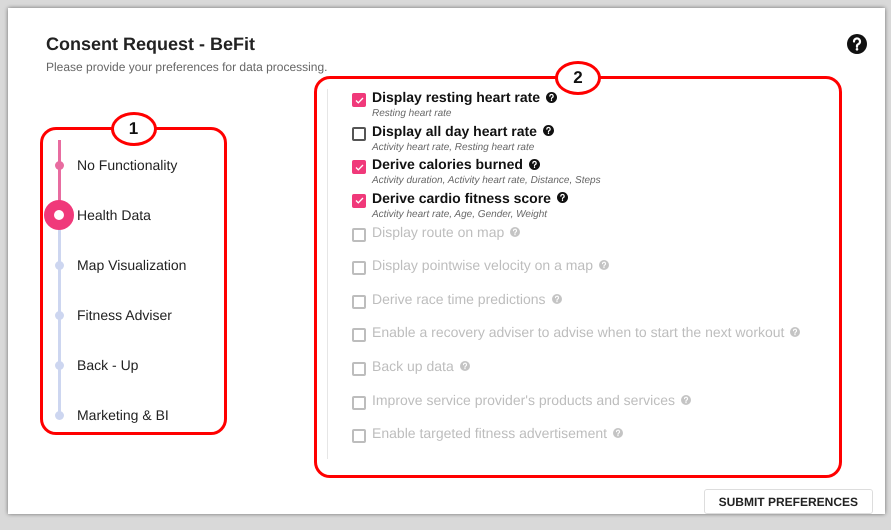 This screenshot has height=530, width=891. What do you see at coordinates (454, 130) in the screenshot?
I see `option-label: Display all day heart rate` at bounding box center [454, 130].